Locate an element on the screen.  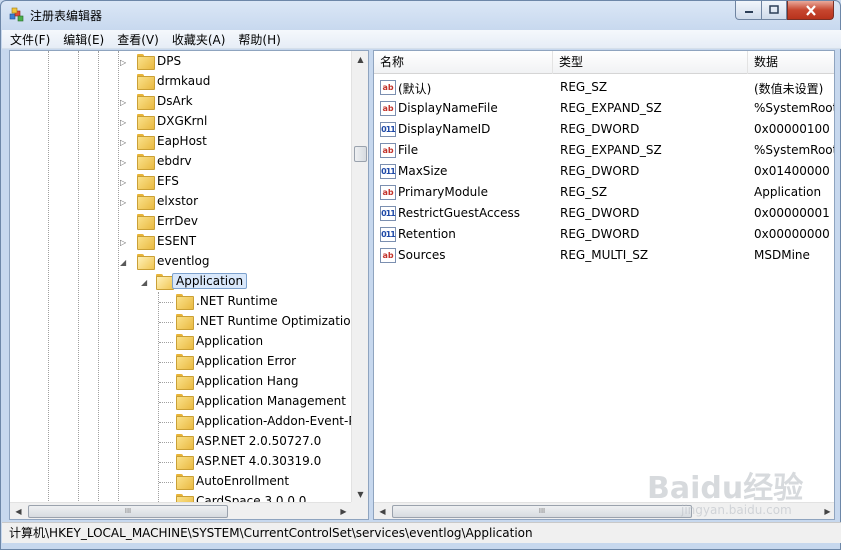
tree-node: drmkaud is located at coordinates (181, 82).